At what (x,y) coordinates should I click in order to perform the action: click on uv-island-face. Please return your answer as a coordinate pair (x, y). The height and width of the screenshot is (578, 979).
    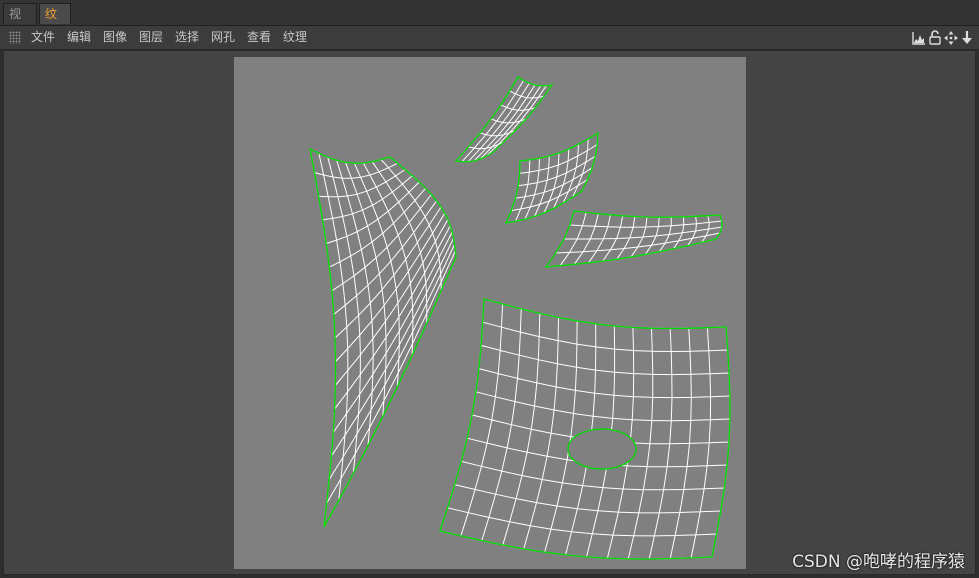
    Looking at the image, I should click on (383, 337).